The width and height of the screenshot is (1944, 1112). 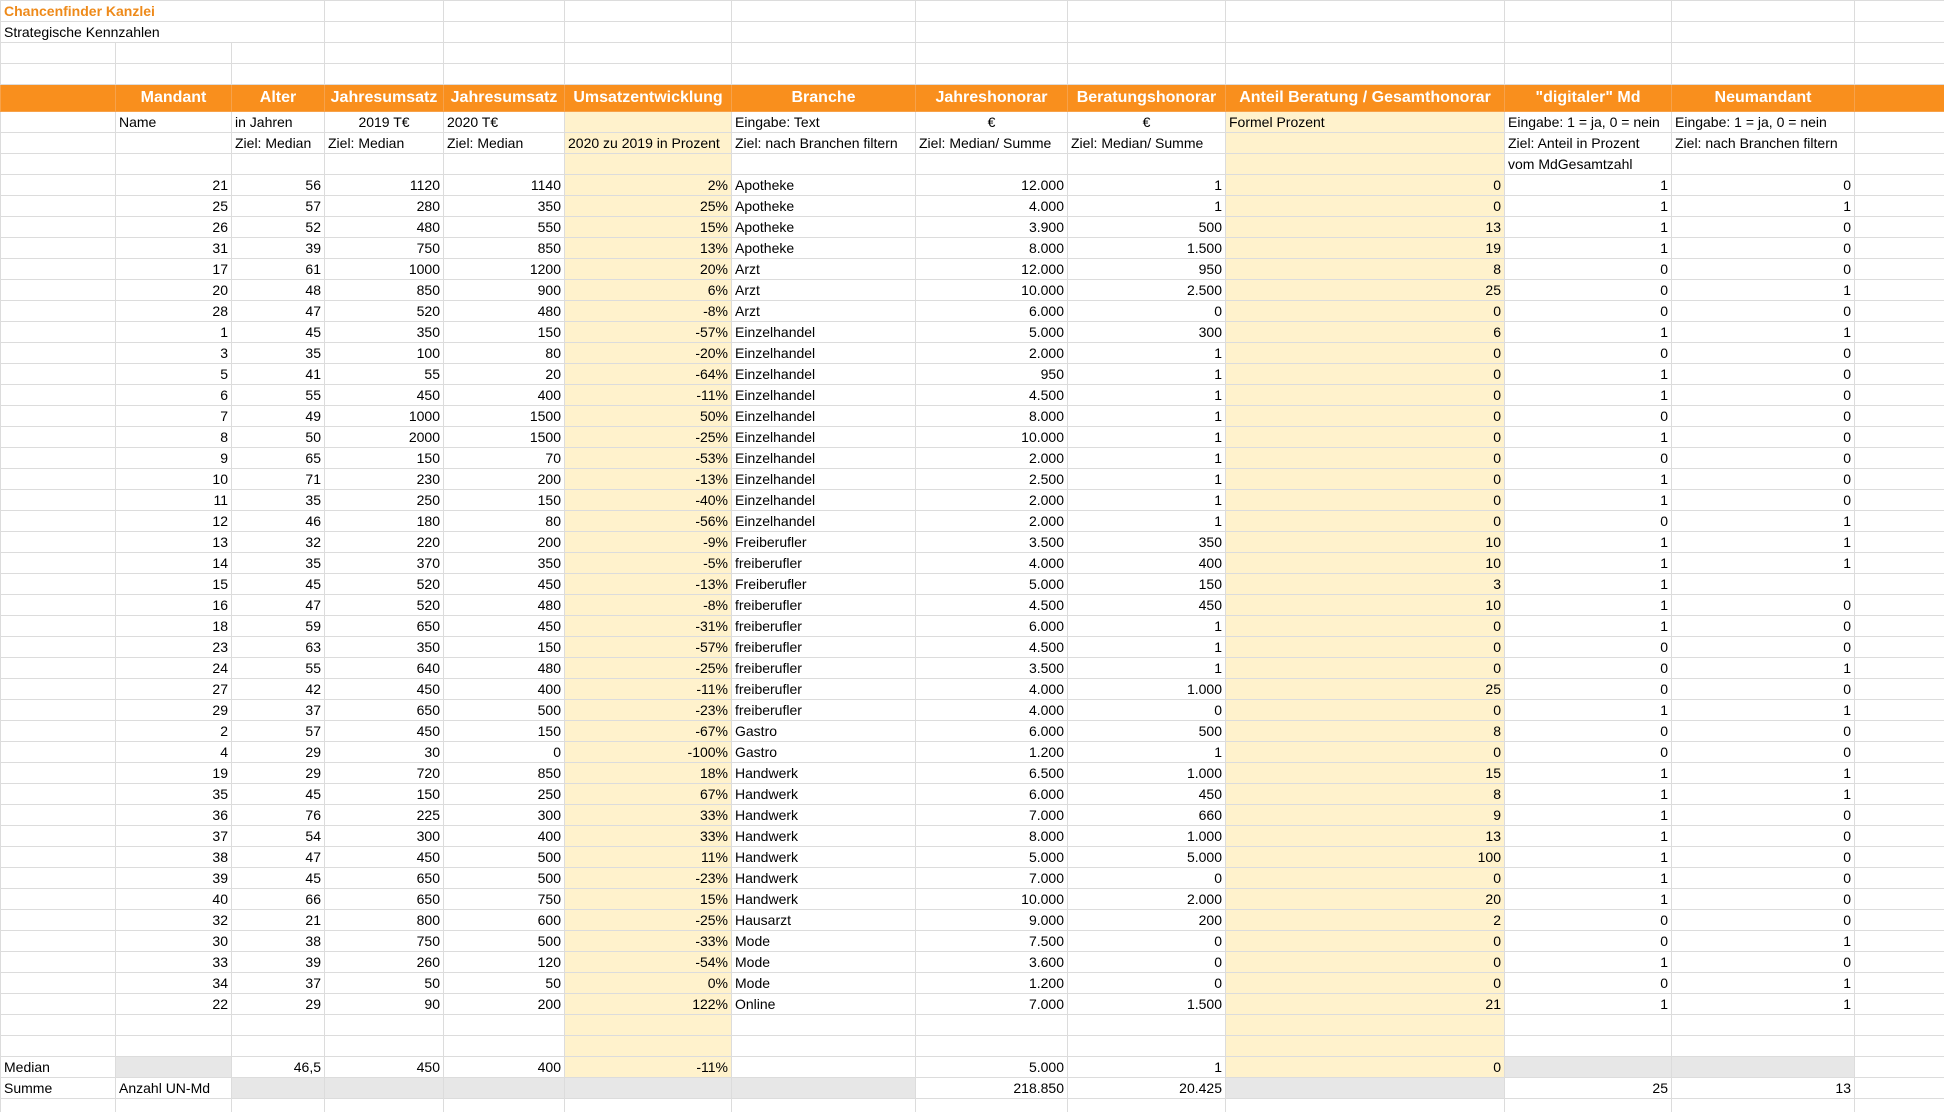 I want to click on data-cell: Online, so click(x=823, y=1004).